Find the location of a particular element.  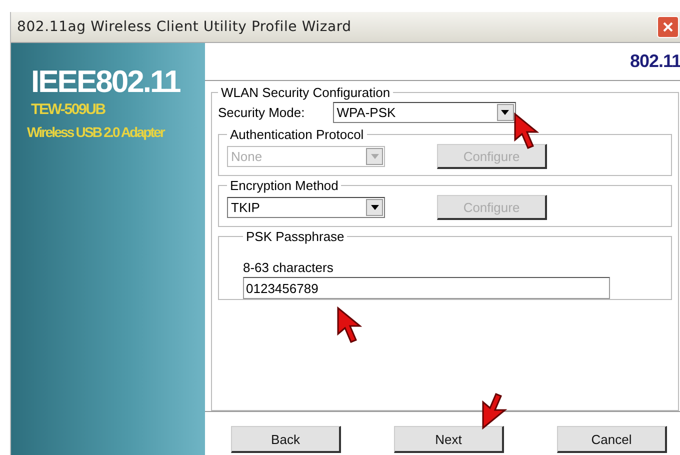

close-icon is located at coordinates (668, 27).